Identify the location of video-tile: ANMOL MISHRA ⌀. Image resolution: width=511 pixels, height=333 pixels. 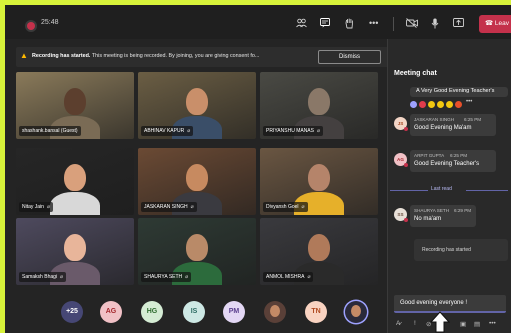
(319, 251).